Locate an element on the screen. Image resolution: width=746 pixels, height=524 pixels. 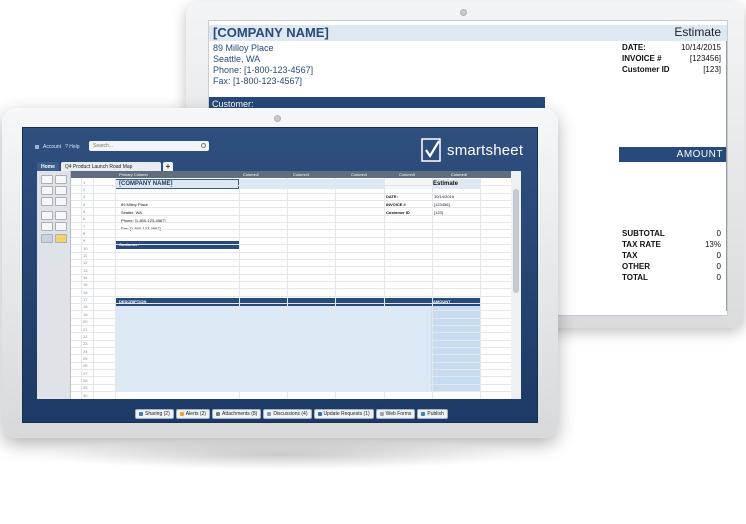
row-number: 20 is located at coordinates (85, 321).